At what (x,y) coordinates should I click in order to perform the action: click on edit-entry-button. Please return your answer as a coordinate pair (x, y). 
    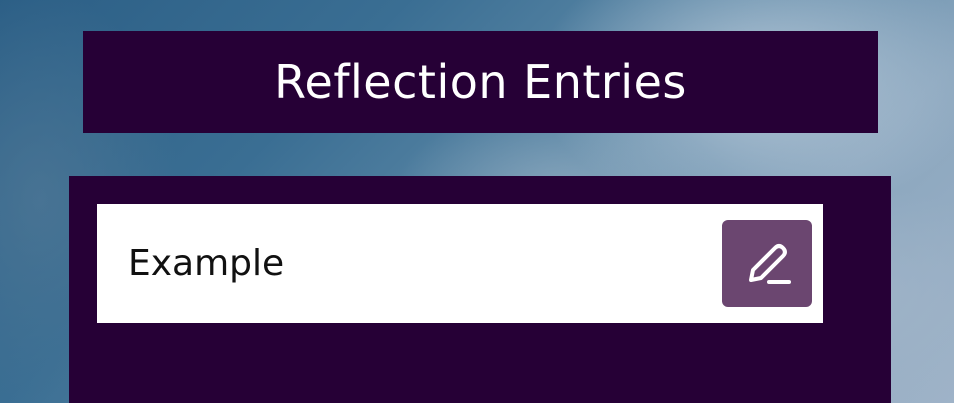
    Looking at the image, I should click on (767, 263).